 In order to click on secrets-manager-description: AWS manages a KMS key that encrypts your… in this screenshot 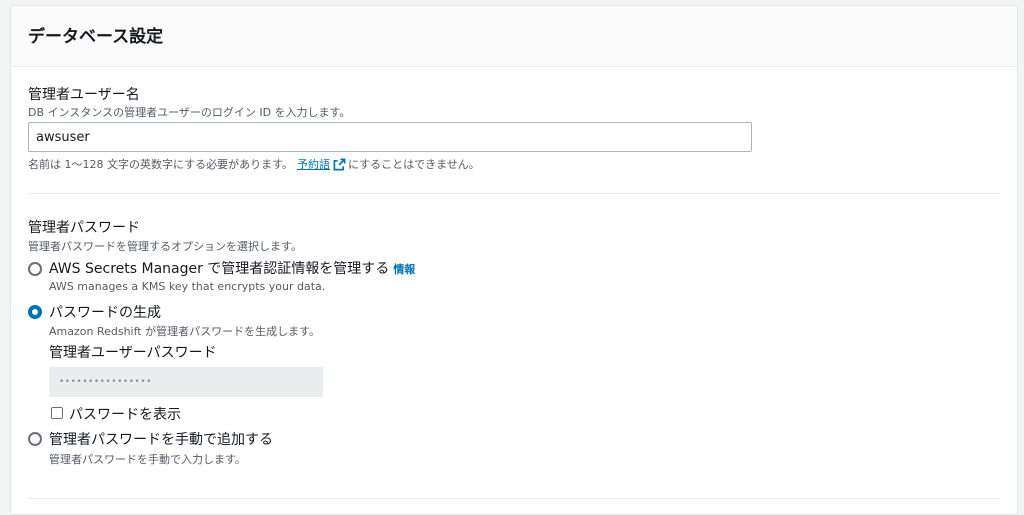, I will do `click(187, 286)`.